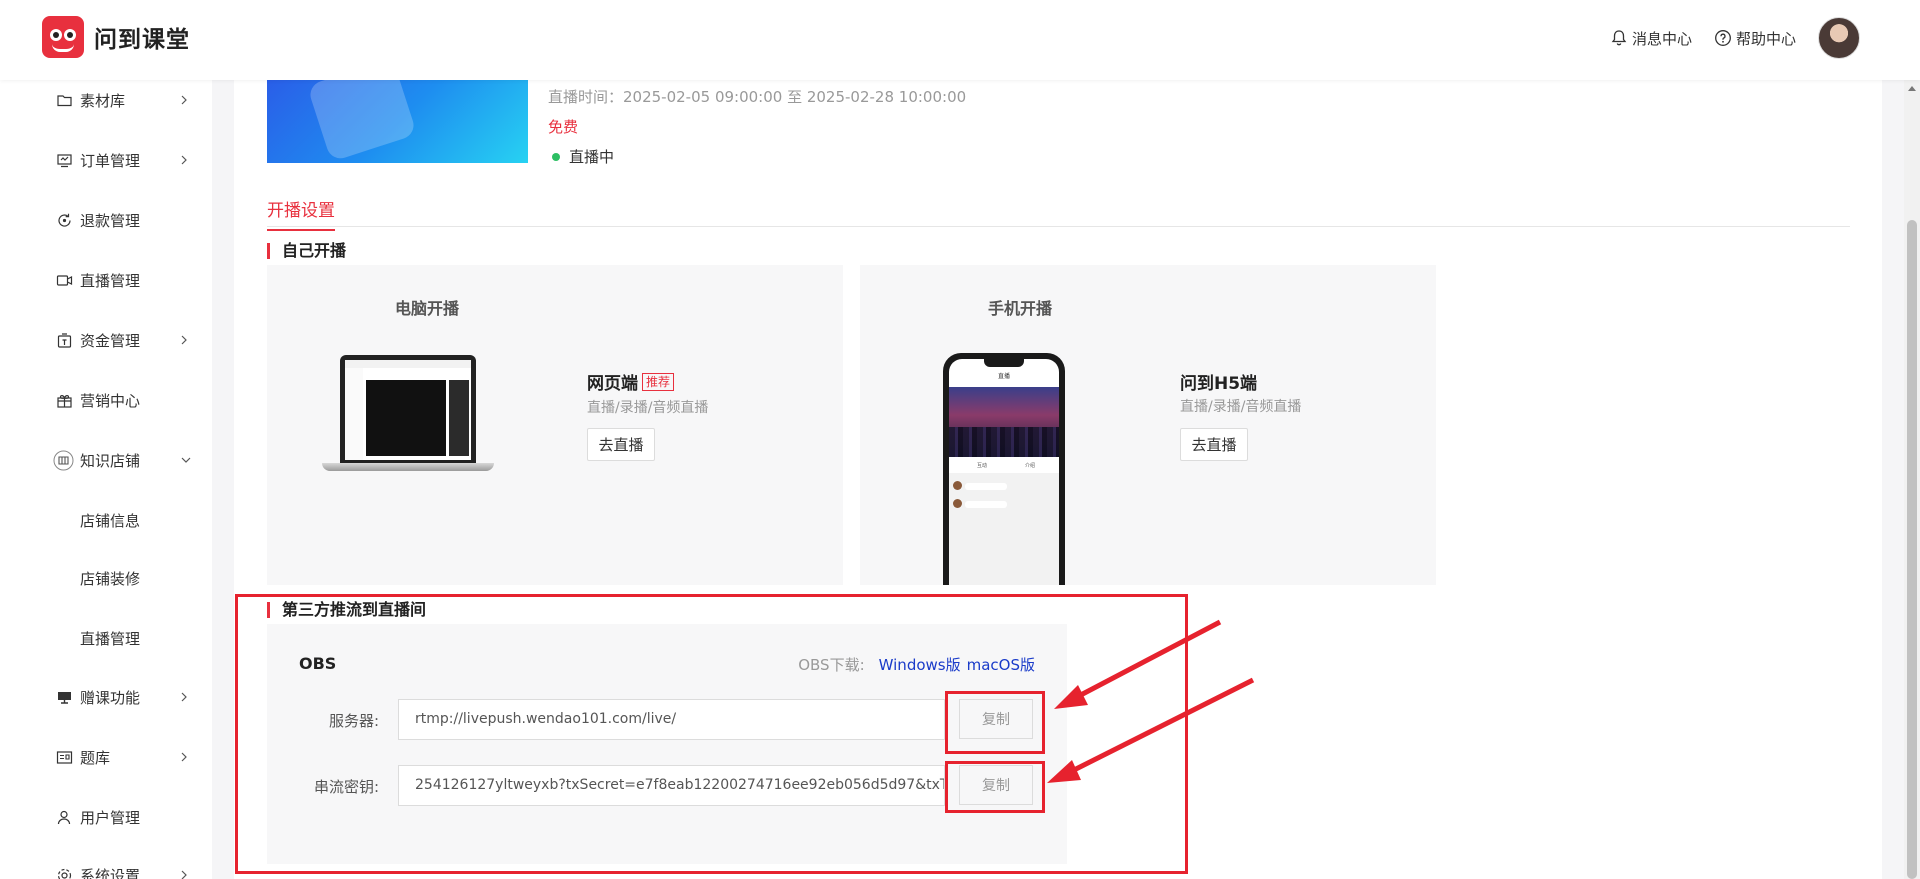 The width and height of the screenshot is (1920, 879). What do you see at coordinates (563, 127) in the screenshot?
I see `live-price: 免费` at bounding box center [563, 127].